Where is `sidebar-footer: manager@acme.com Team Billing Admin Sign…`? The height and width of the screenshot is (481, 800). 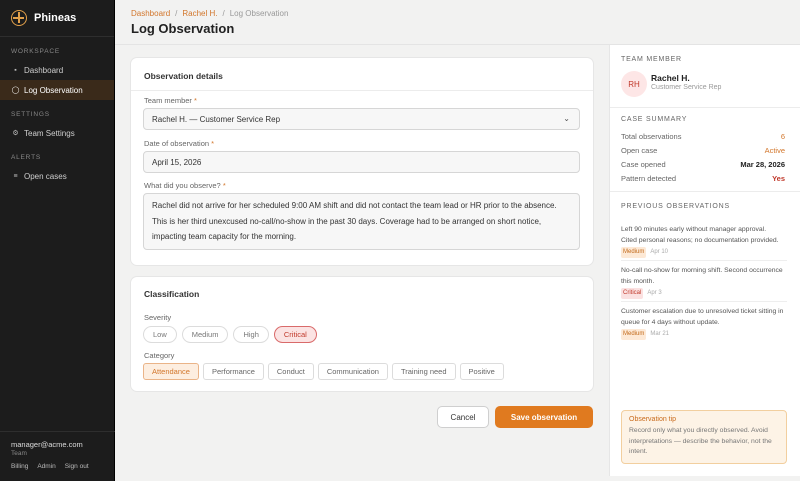 sidebar-footer: manager@acme.com Team Billing Admin Sign… is located at coordinates (57, 456).